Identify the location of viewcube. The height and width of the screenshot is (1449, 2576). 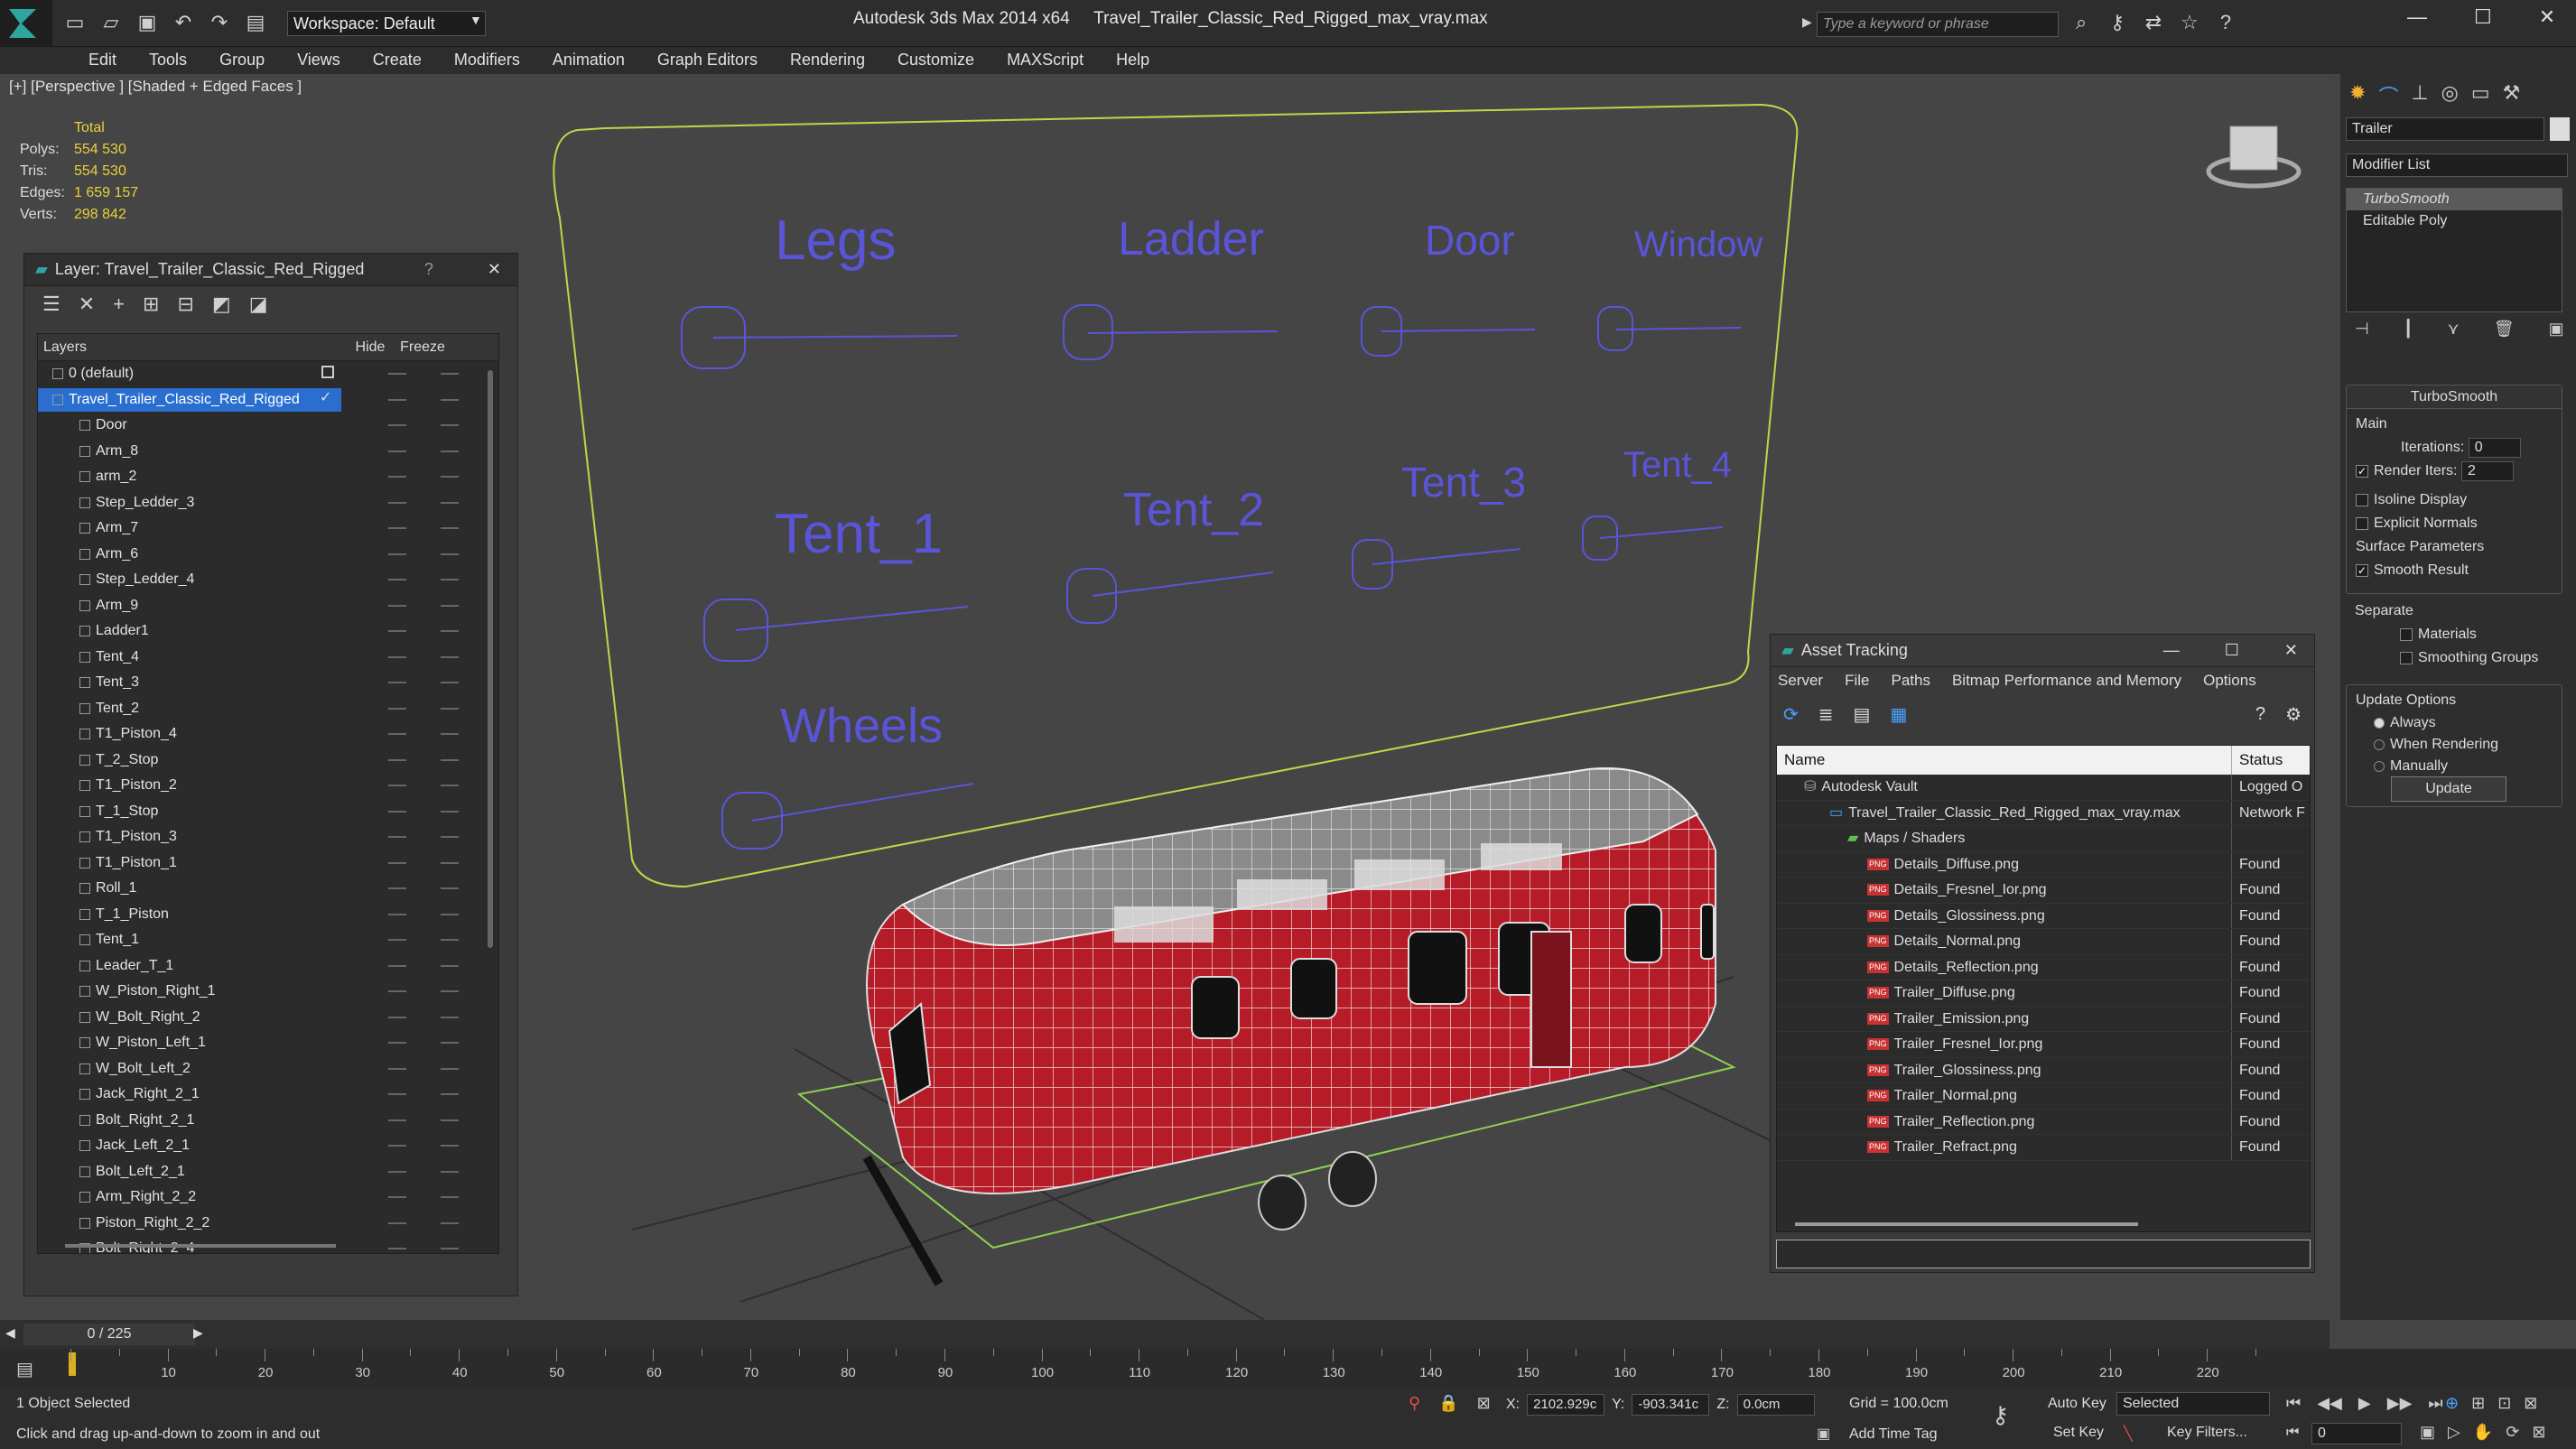
(2254, 157).